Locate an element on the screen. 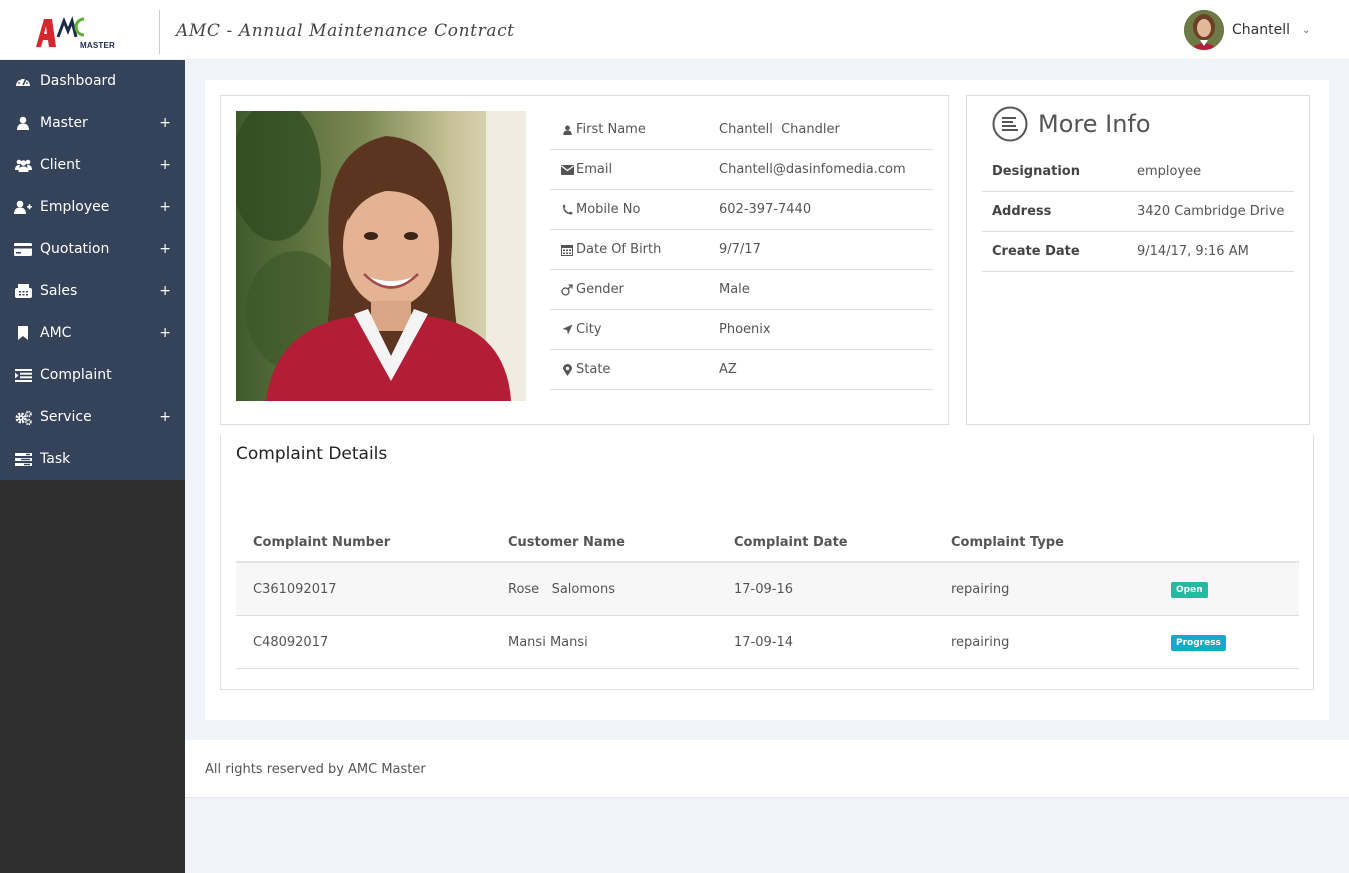  chevron-down-icon: ⌄ is located at coordinates (1306, 30).